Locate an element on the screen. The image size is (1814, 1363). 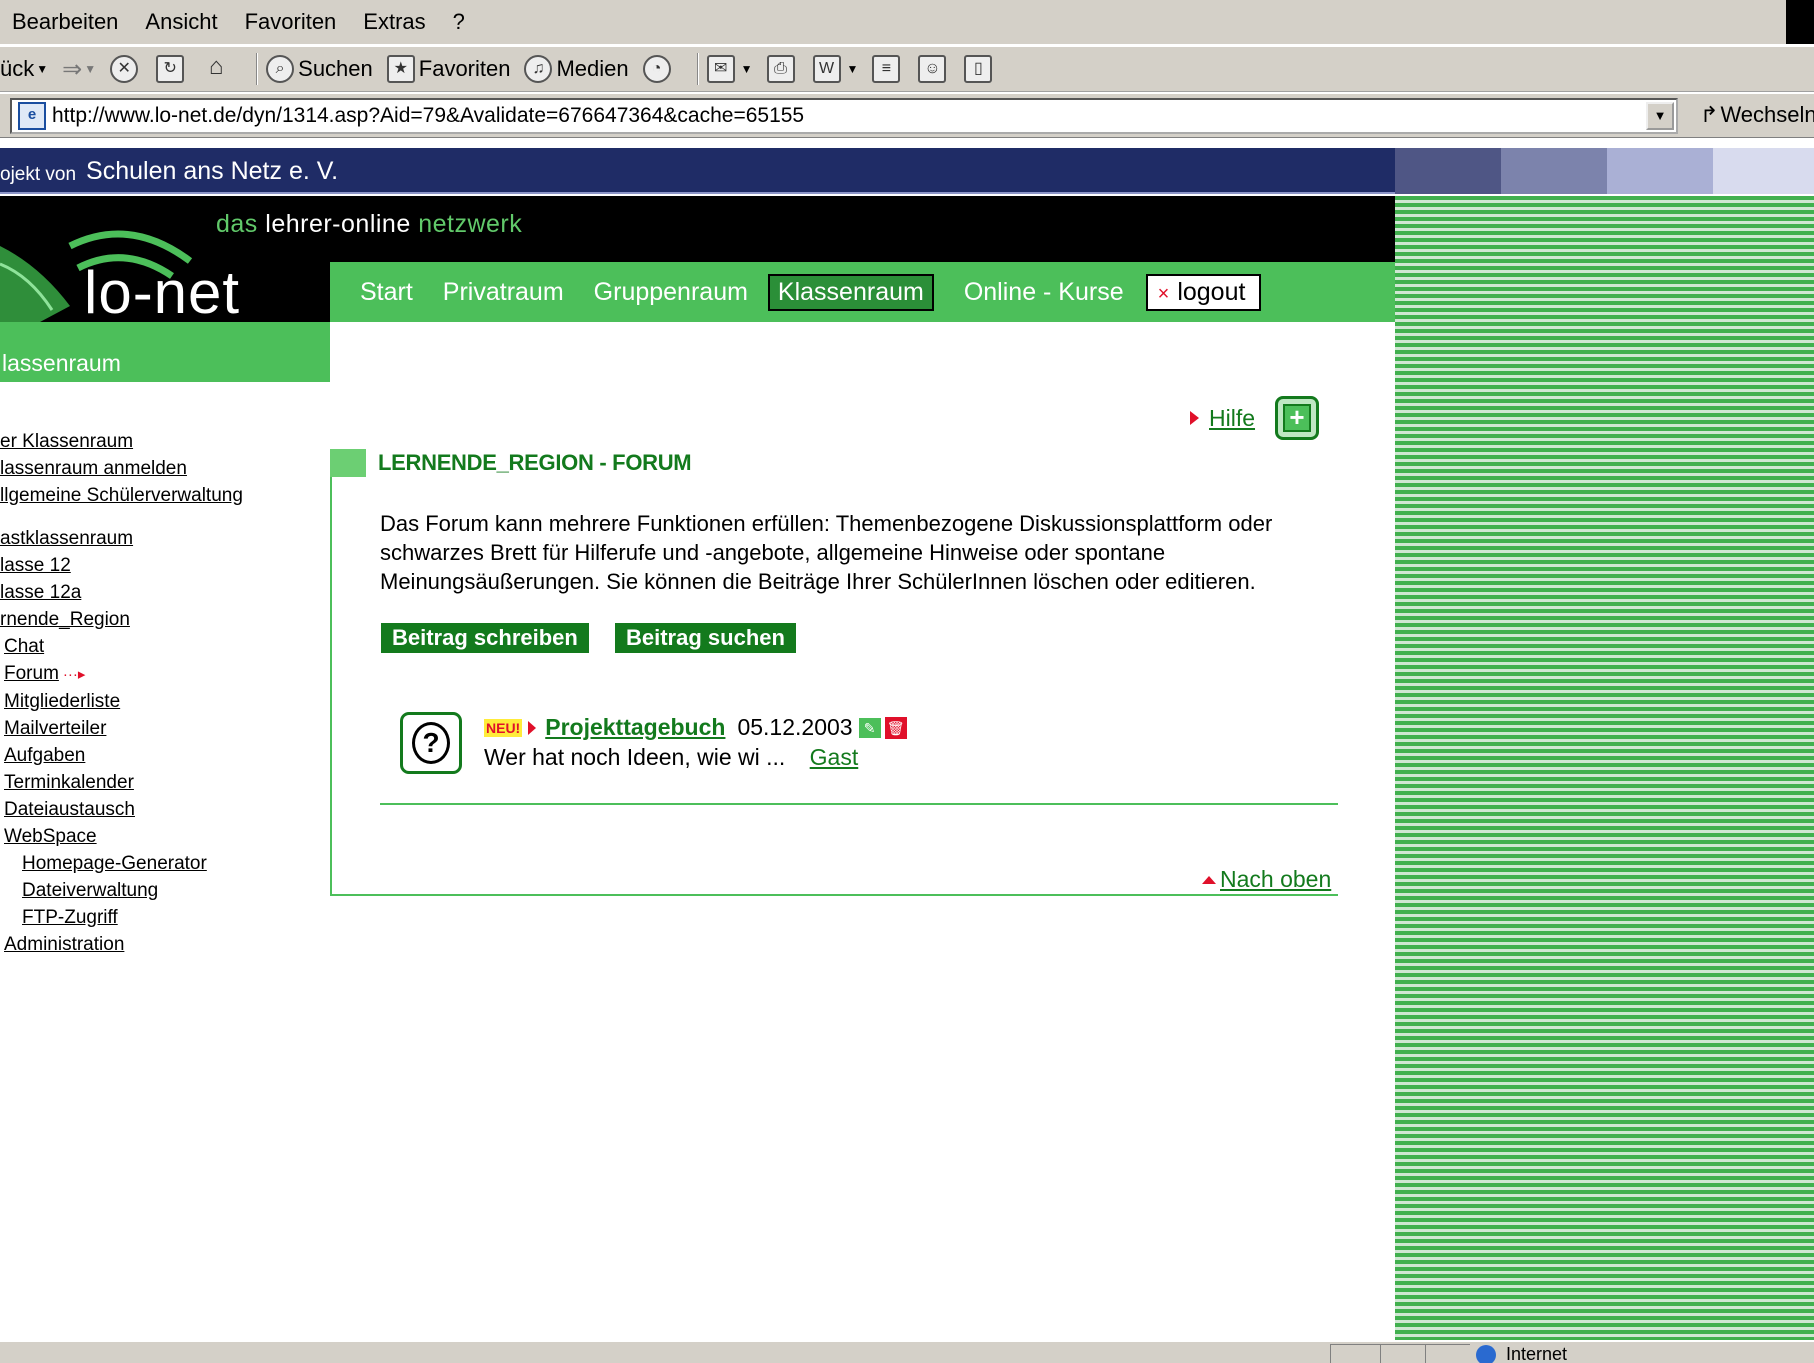
sidebar-item-forum: Forum is located at coordinates (31, 673).